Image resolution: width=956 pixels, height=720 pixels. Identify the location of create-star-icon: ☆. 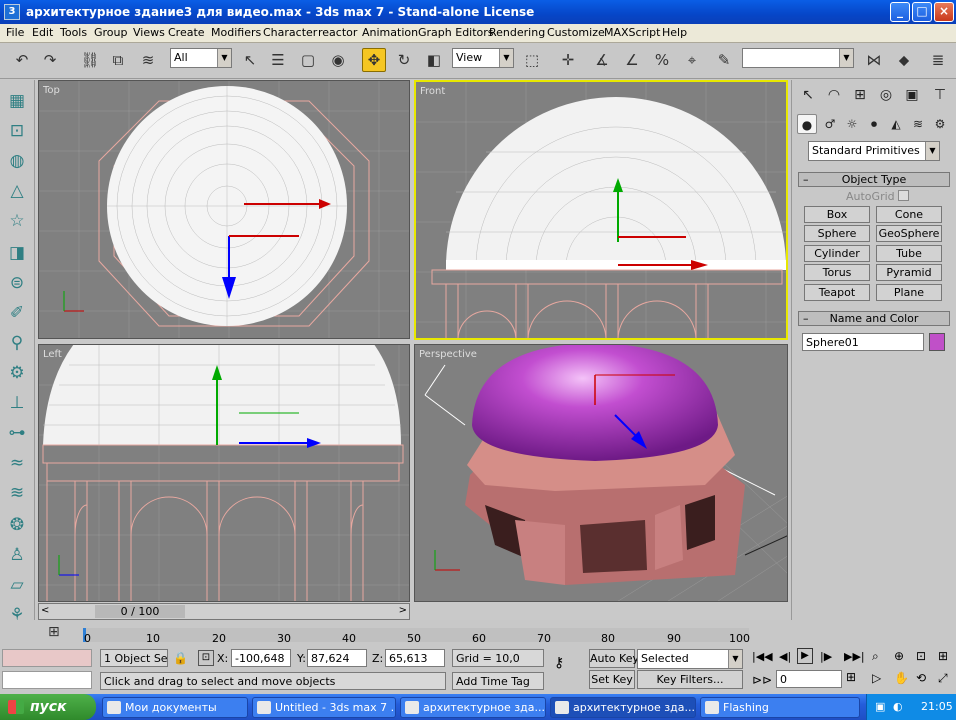
(17, 221).